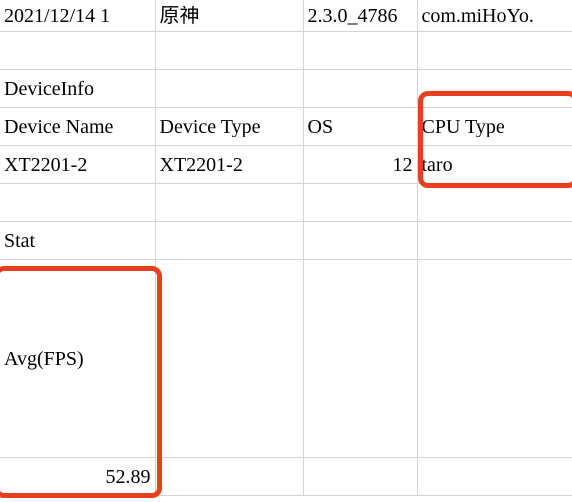 This screenshot has height=502, width=572. I want to click on cell-os-value: 12, so click(360, 164).